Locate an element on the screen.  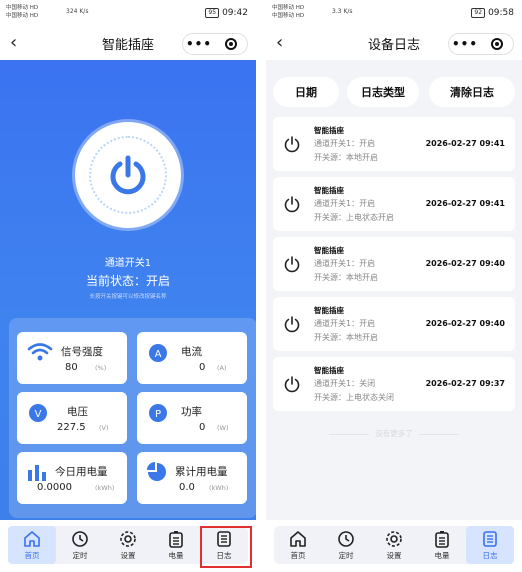
power-meter-icon: P is located at coordinates (158, 415).